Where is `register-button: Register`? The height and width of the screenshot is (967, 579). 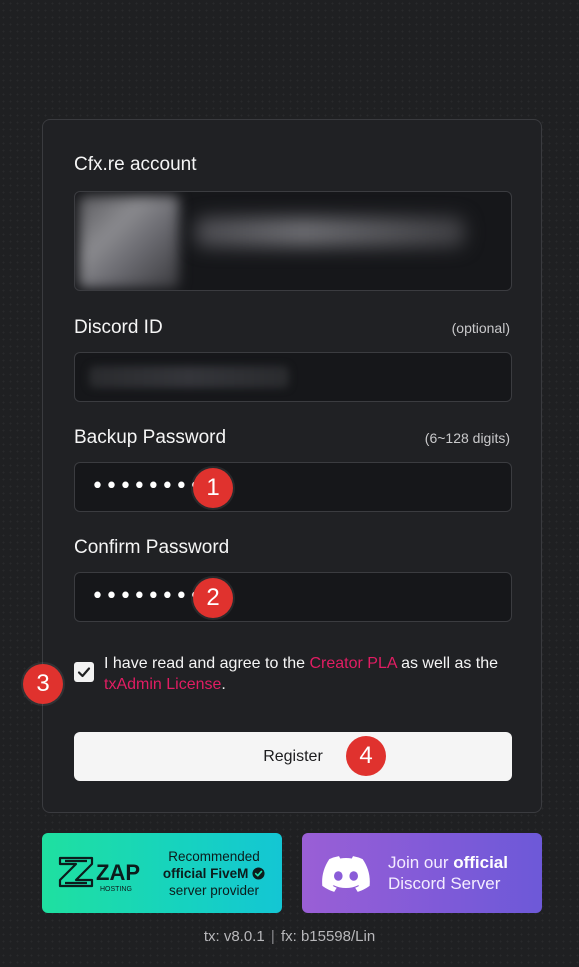 register-button: Register is located at coordinates (293, 756).